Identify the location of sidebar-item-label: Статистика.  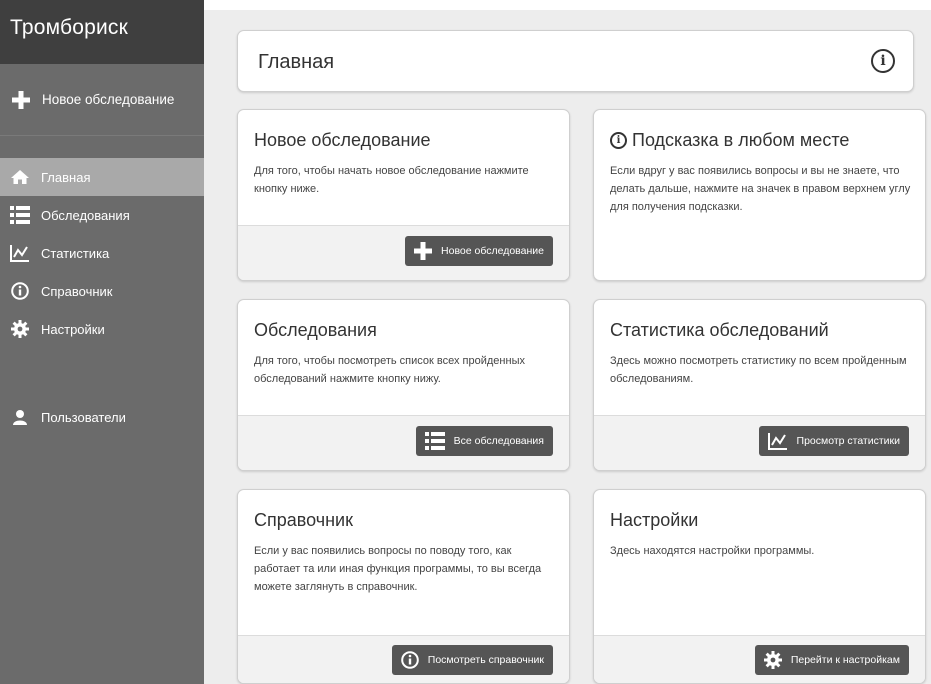
(75, 253).